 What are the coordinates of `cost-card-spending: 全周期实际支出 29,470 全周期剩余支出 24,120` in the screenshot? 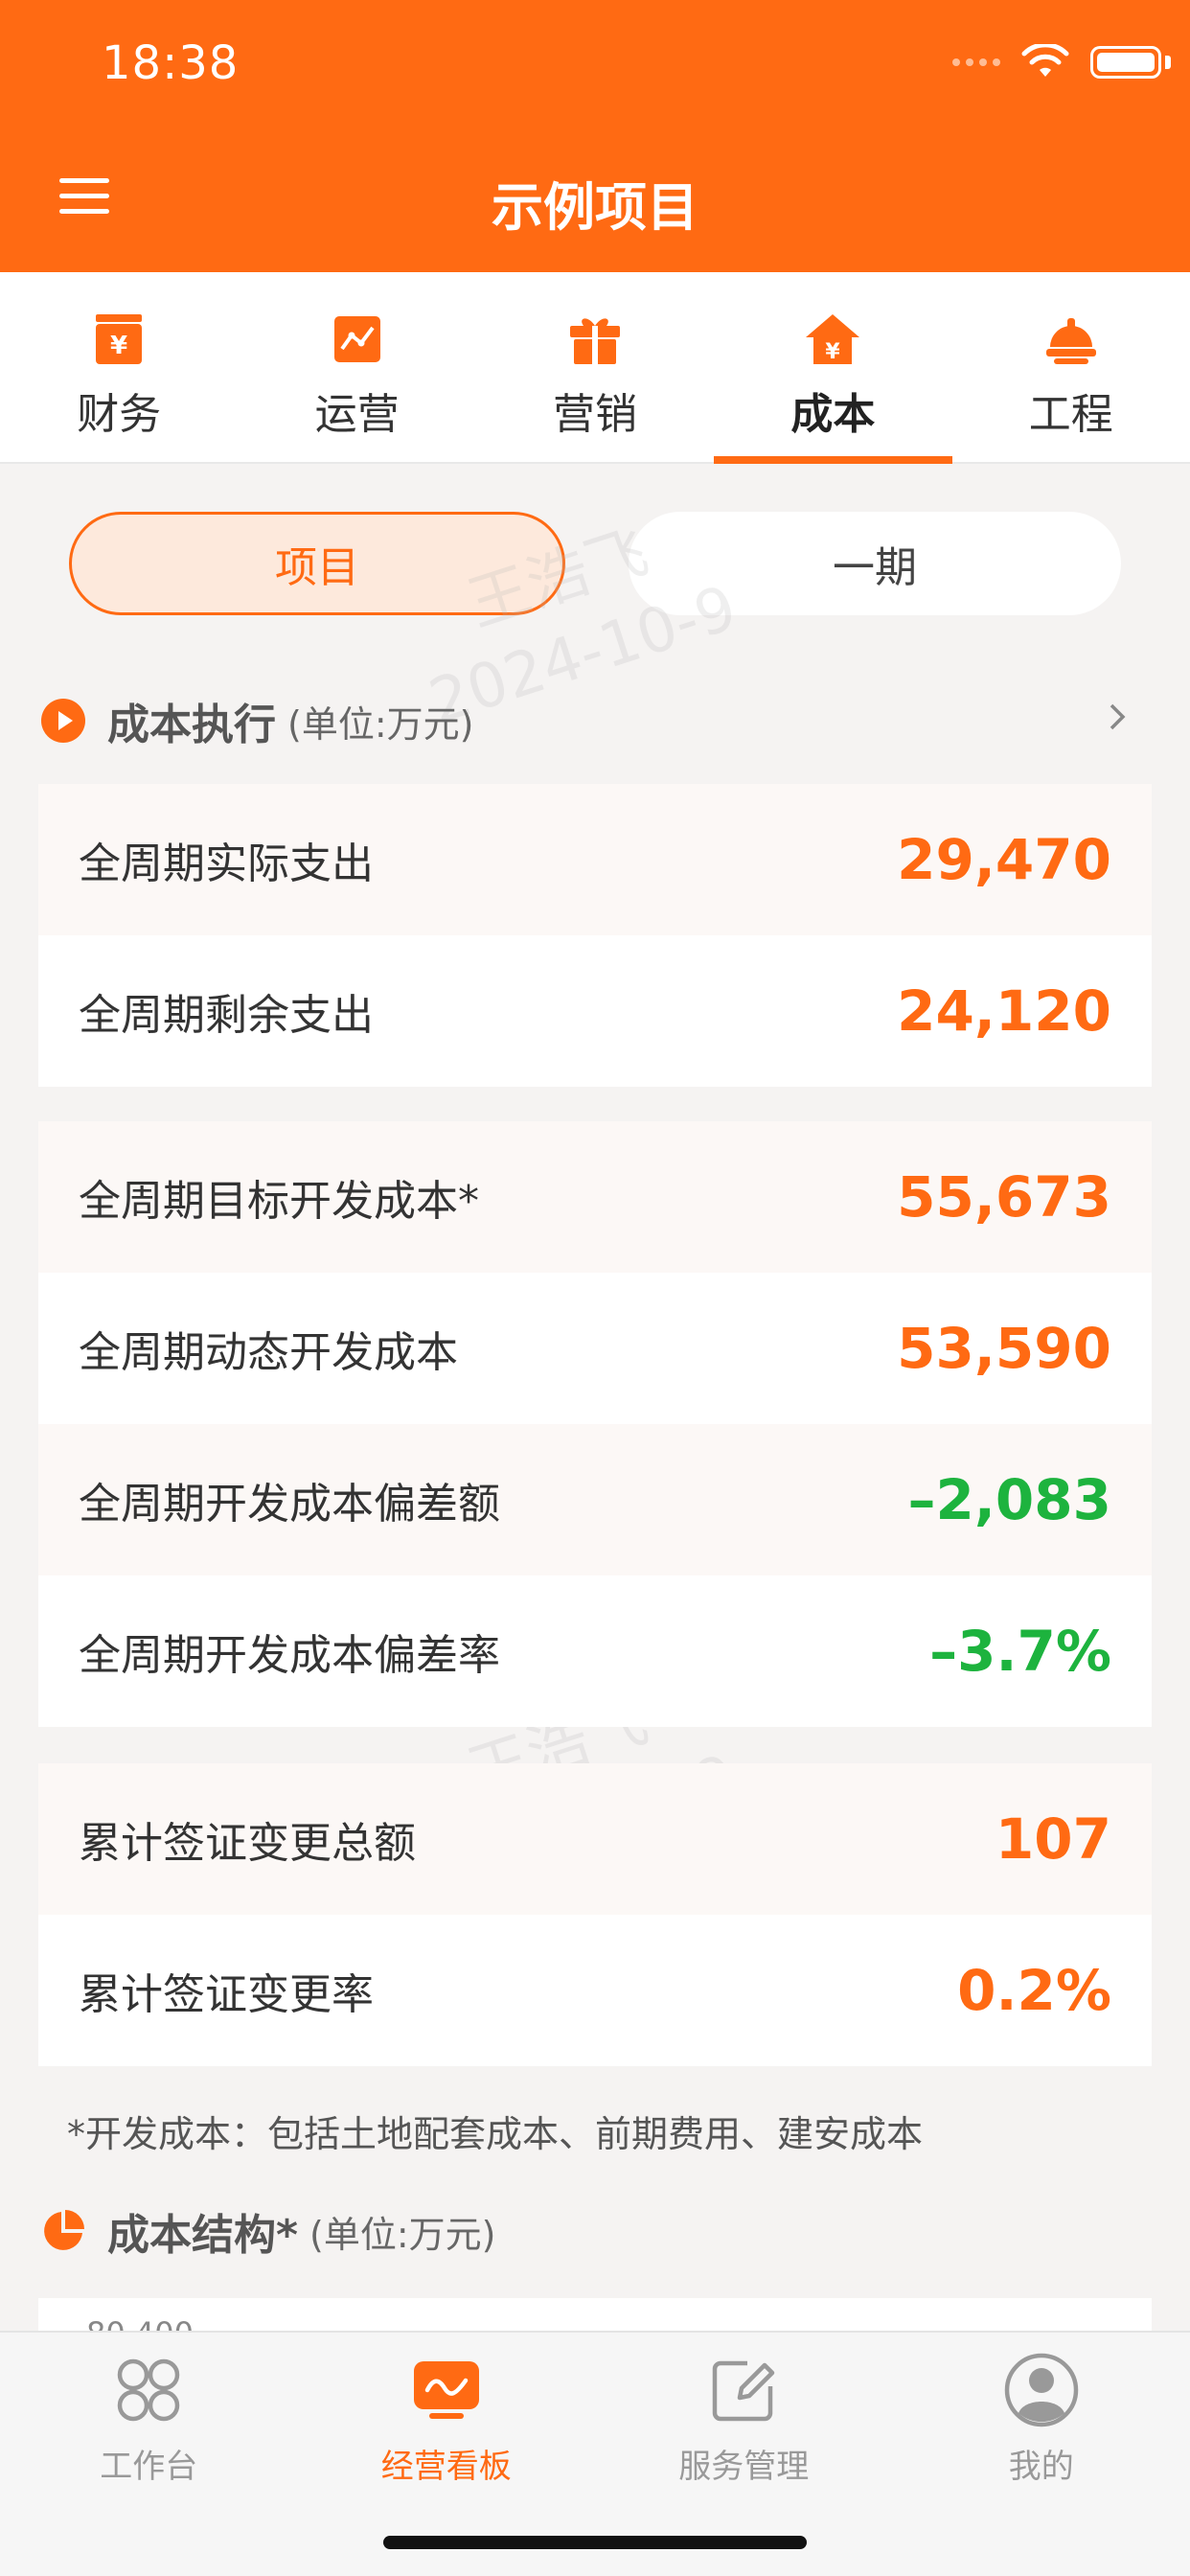 It's located at (595, 935).